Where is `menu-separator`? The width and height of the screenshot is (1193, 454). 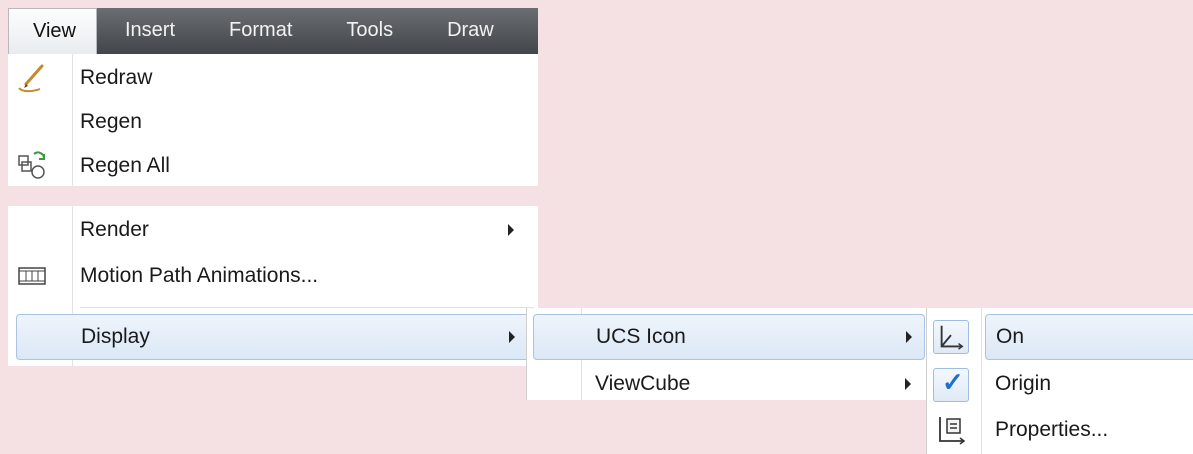 menu-separator is located at coordinates (307, 307).